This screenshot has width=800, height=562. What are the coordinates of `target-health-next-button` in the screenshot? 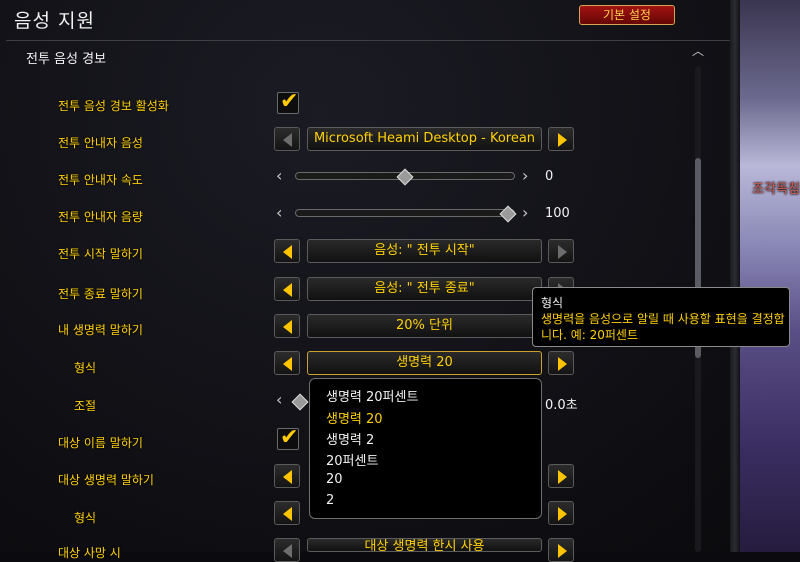 It's located at (561, 476).